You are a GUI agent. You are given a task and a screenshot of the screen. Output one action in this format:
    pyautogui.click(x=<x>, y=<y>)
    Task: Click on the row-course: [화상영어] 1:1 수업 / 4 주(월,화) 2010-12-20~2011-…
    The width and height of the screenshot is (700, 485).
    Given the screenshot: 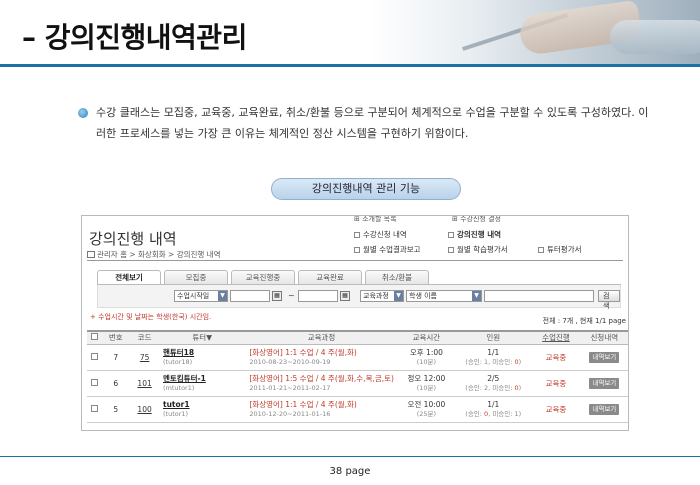 What is the action you would take?
    pyautogui.click(x=321, y=409)
    